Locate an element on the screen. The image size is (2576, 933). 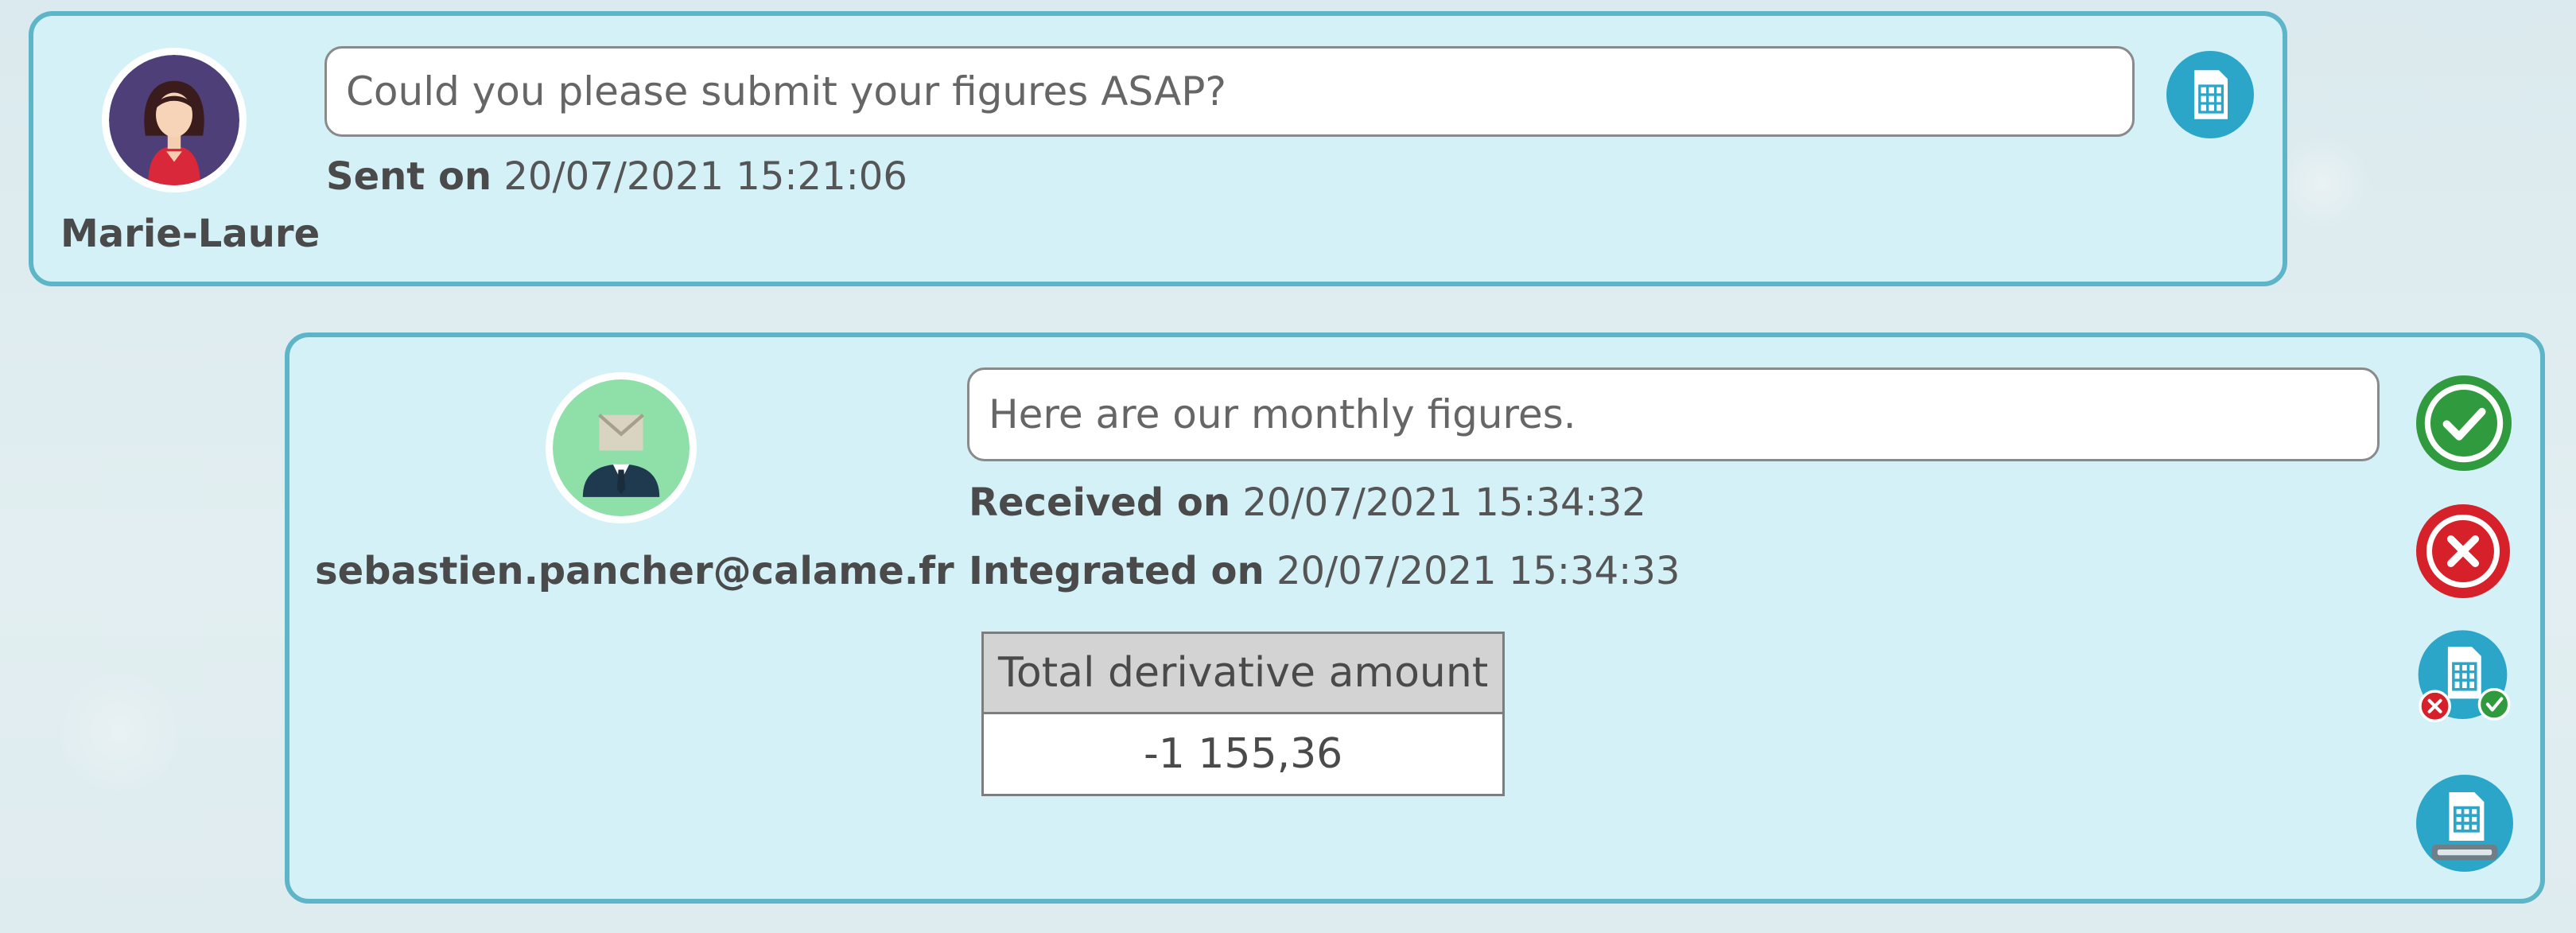
spreadsheet-numbers-button is located at coordinates (2464, 824).